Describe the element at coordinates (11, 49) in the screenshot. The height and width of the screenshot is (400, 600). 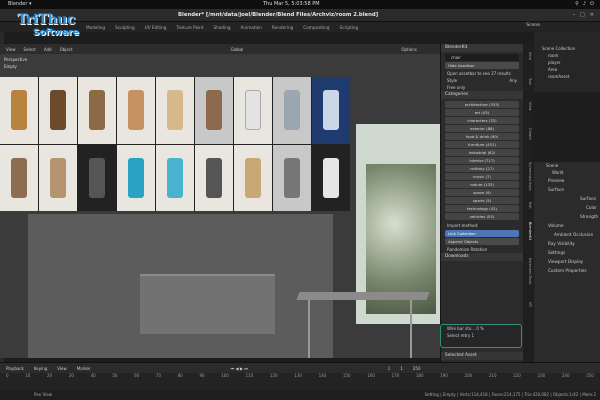
I see `view-menu: View` at that location.